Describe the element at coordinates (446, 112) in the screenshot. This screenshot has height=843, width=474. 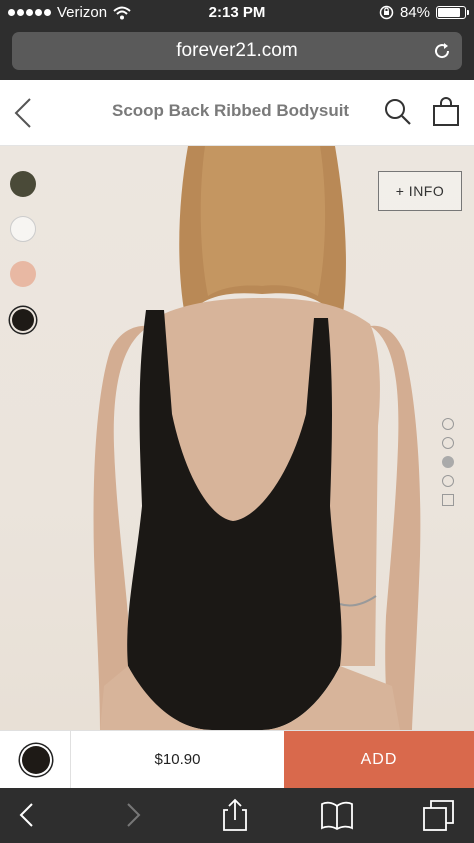
I see `shopping-bag-icon` at that location.